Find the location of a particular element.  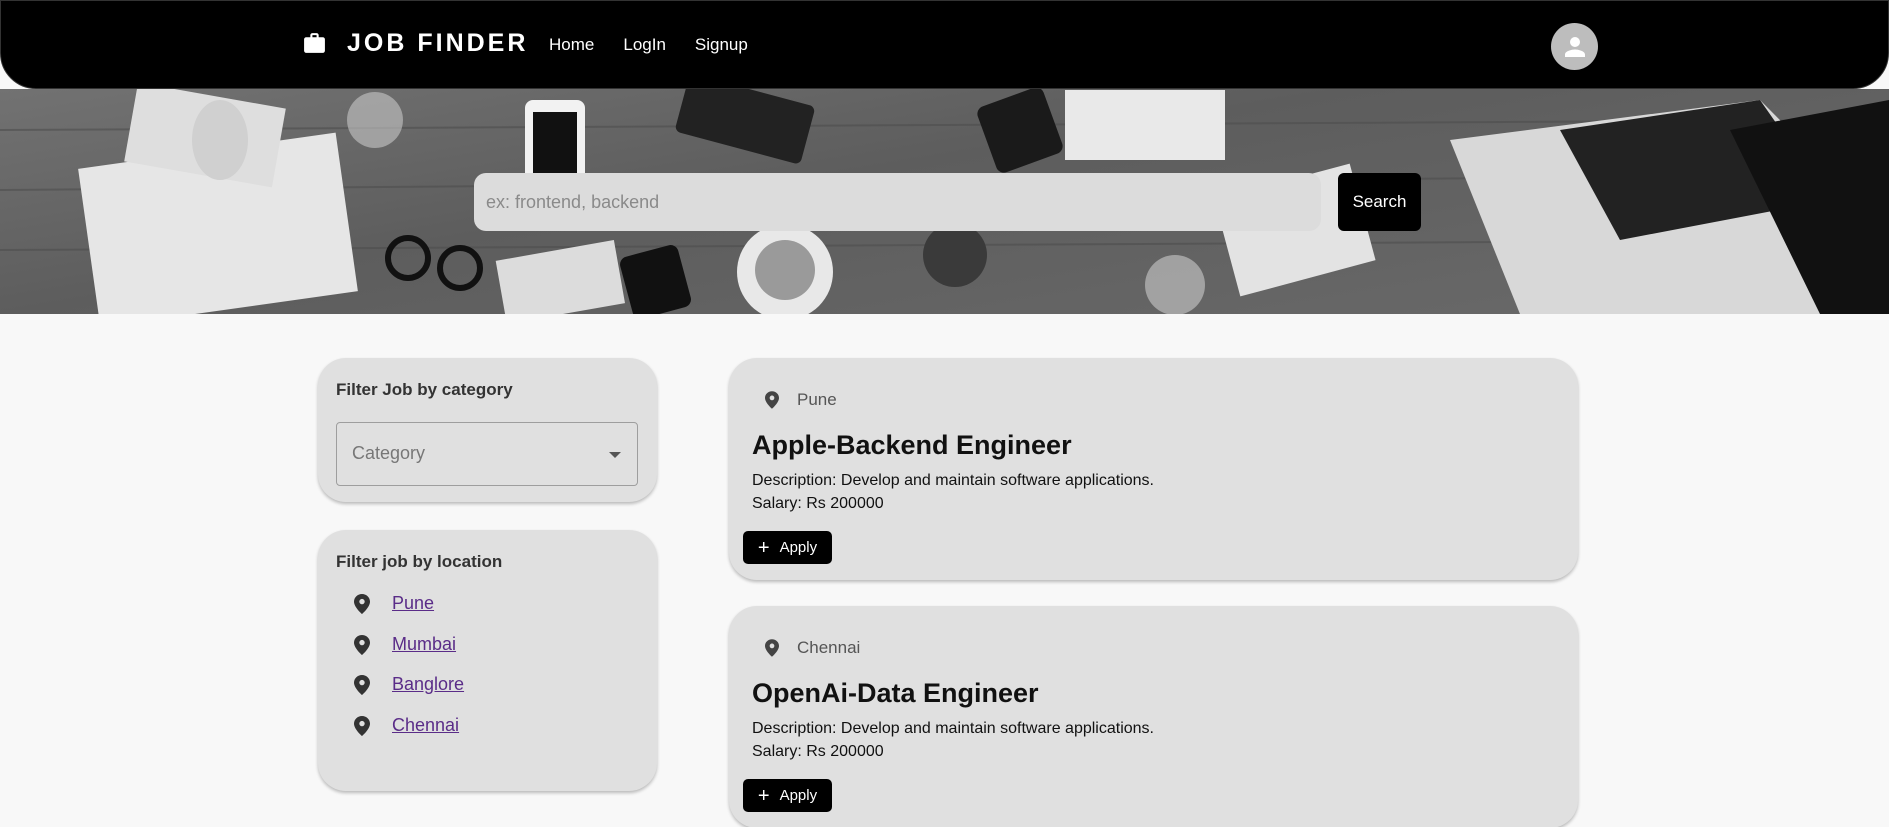

brand: JOB FINDER is located at coordinates (415, 43).